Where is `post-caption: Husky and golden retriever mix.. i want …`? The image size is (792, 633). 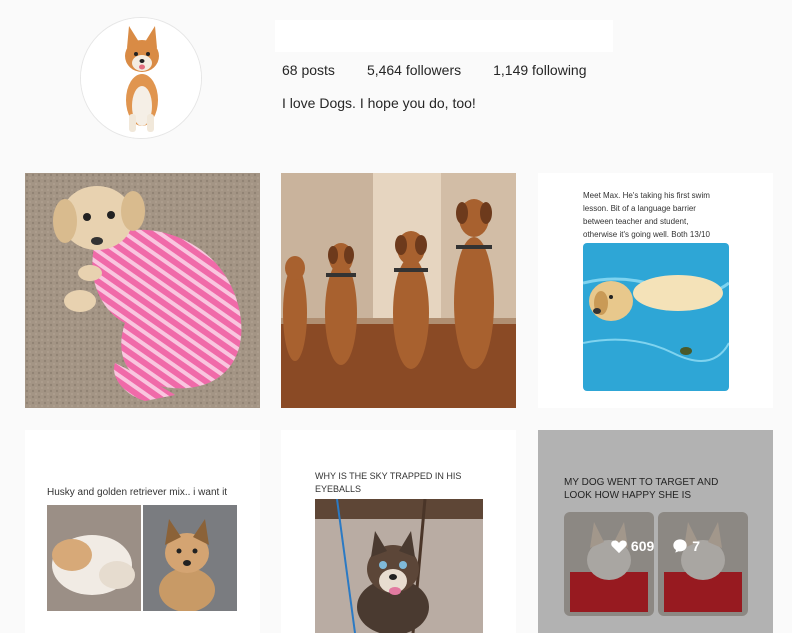 post-caption: Husky and golden retriever mix.. i want … is located at coordinates (137, 492).